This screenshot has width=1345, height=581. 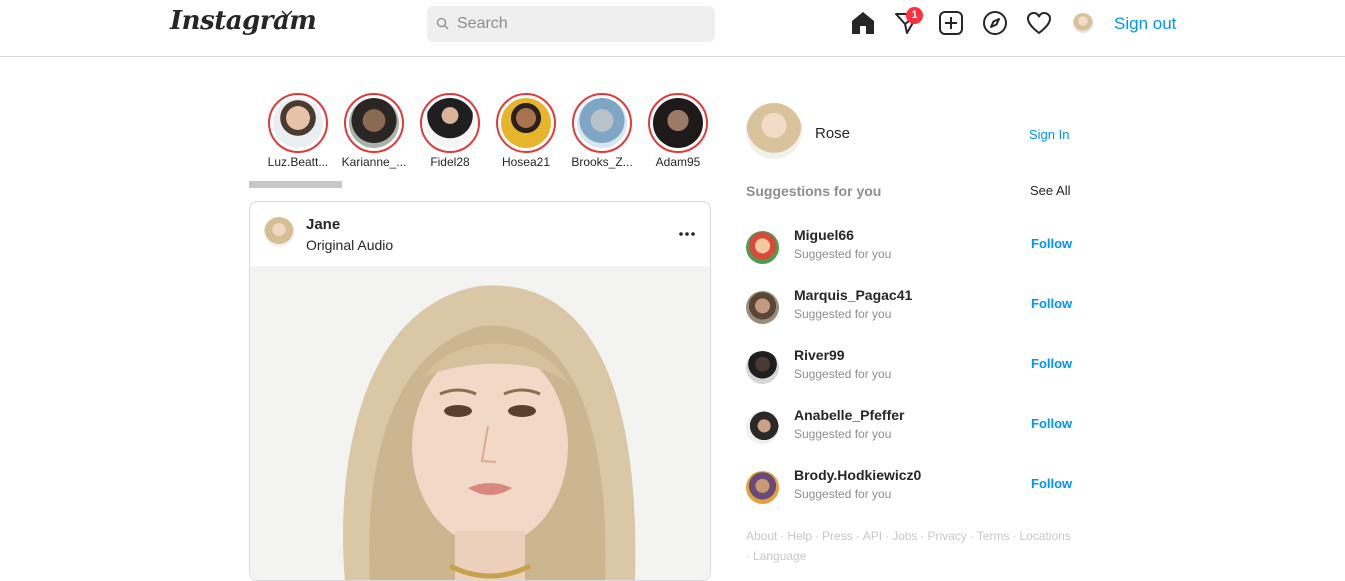 I want to click on see-all-link: See All, so click(x=1050, y=190).